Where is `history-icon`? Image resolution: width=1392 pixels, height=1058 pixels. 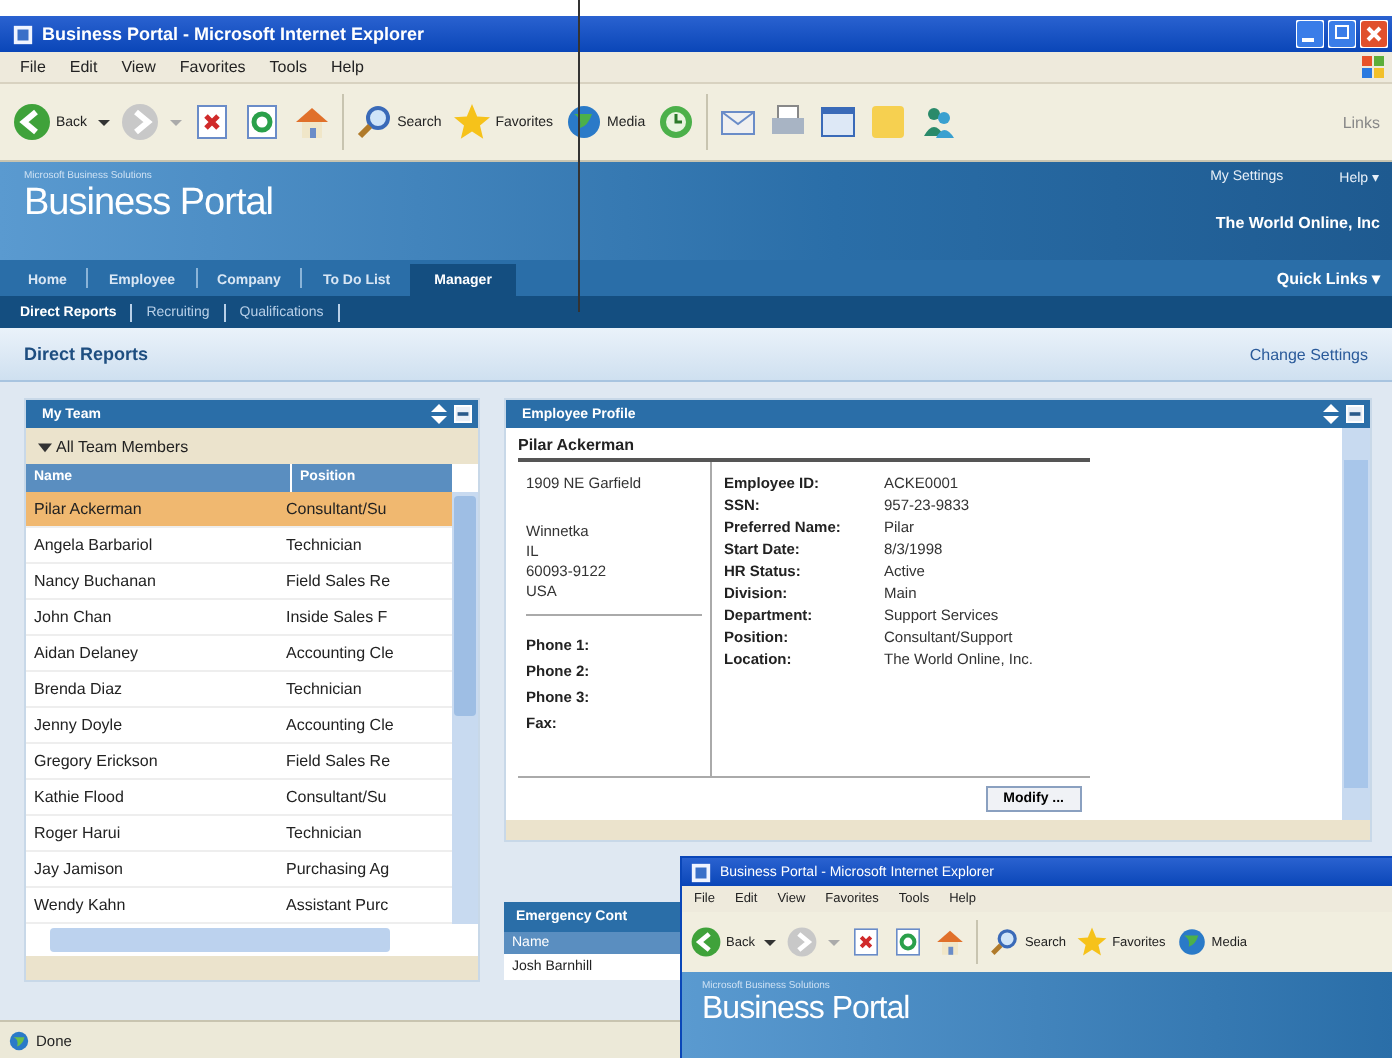 history-icon is located at coordinates (675, 122).